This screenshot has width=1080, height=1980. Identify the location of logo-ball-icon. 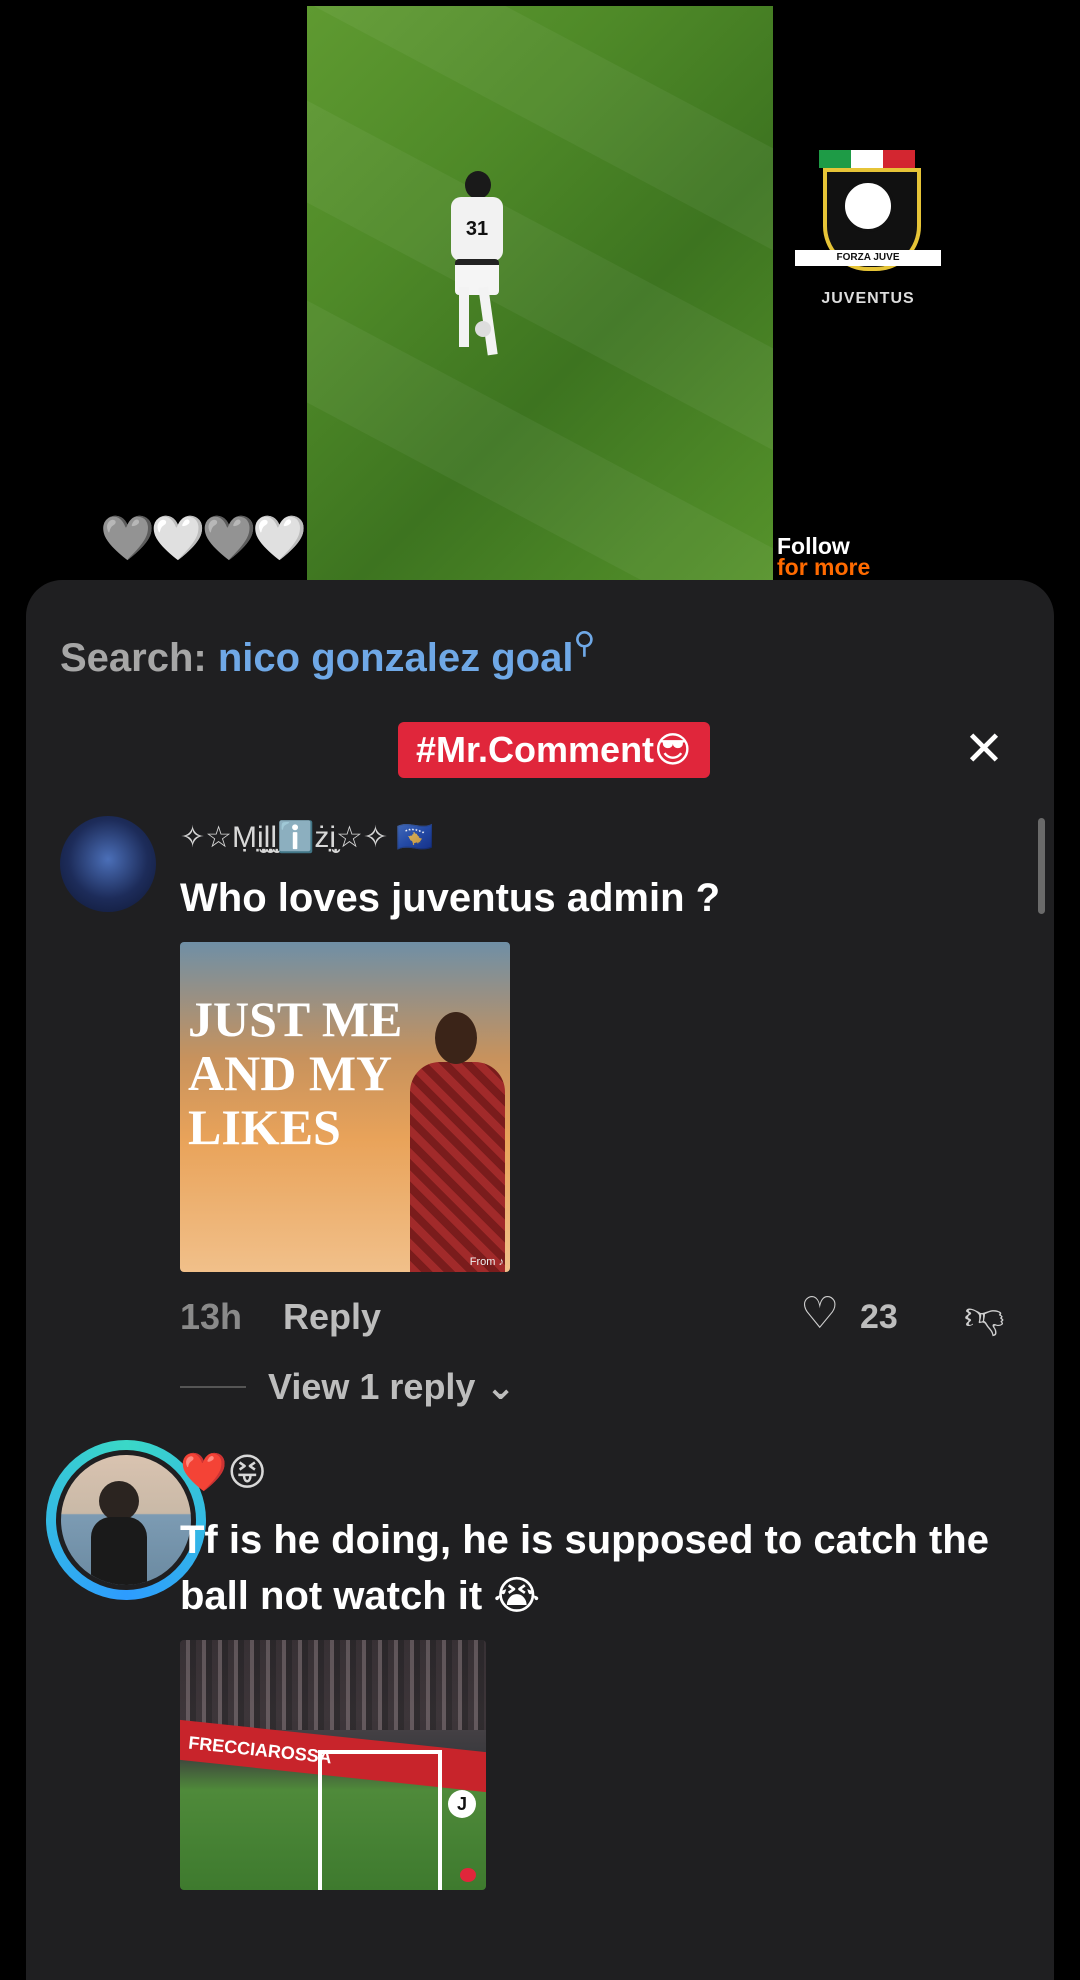
(868, 206).